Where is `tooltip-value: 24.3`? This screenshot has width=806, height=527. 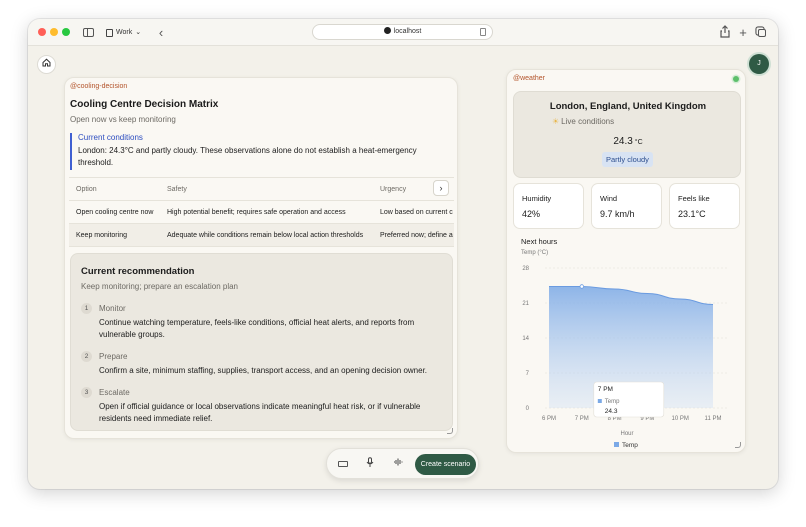
tooltip-value: 24.3 is located at coordinates (611, 411).